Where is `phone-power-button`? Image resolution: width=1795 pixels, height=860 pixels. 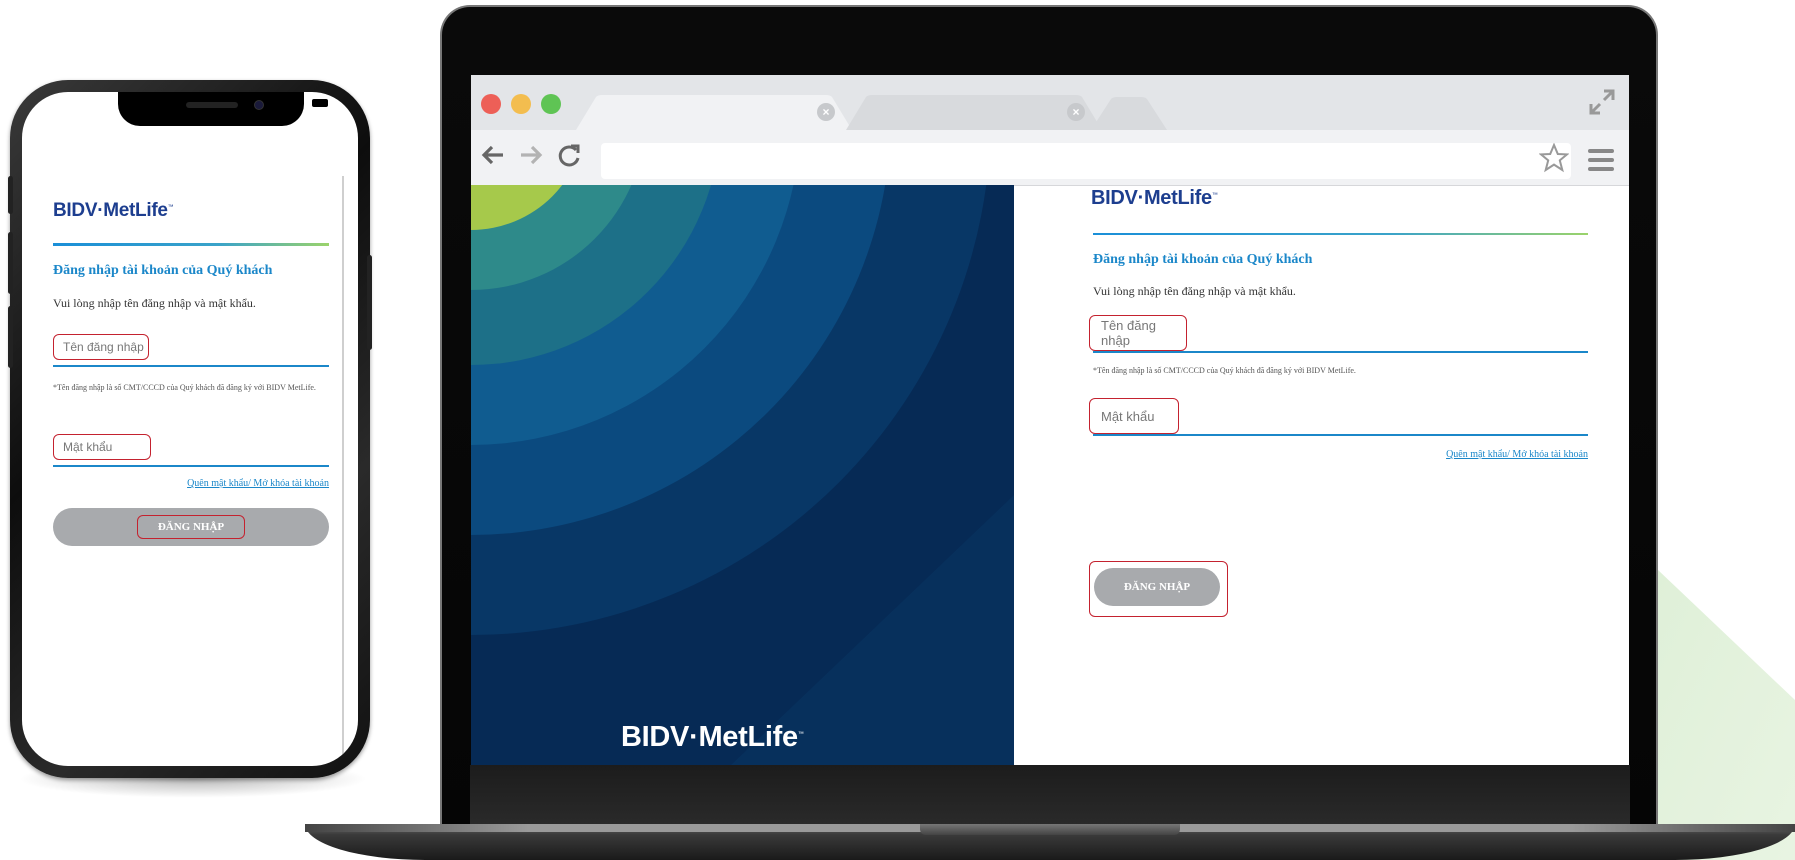
phone-power-button is located at coordinates (369, 302).